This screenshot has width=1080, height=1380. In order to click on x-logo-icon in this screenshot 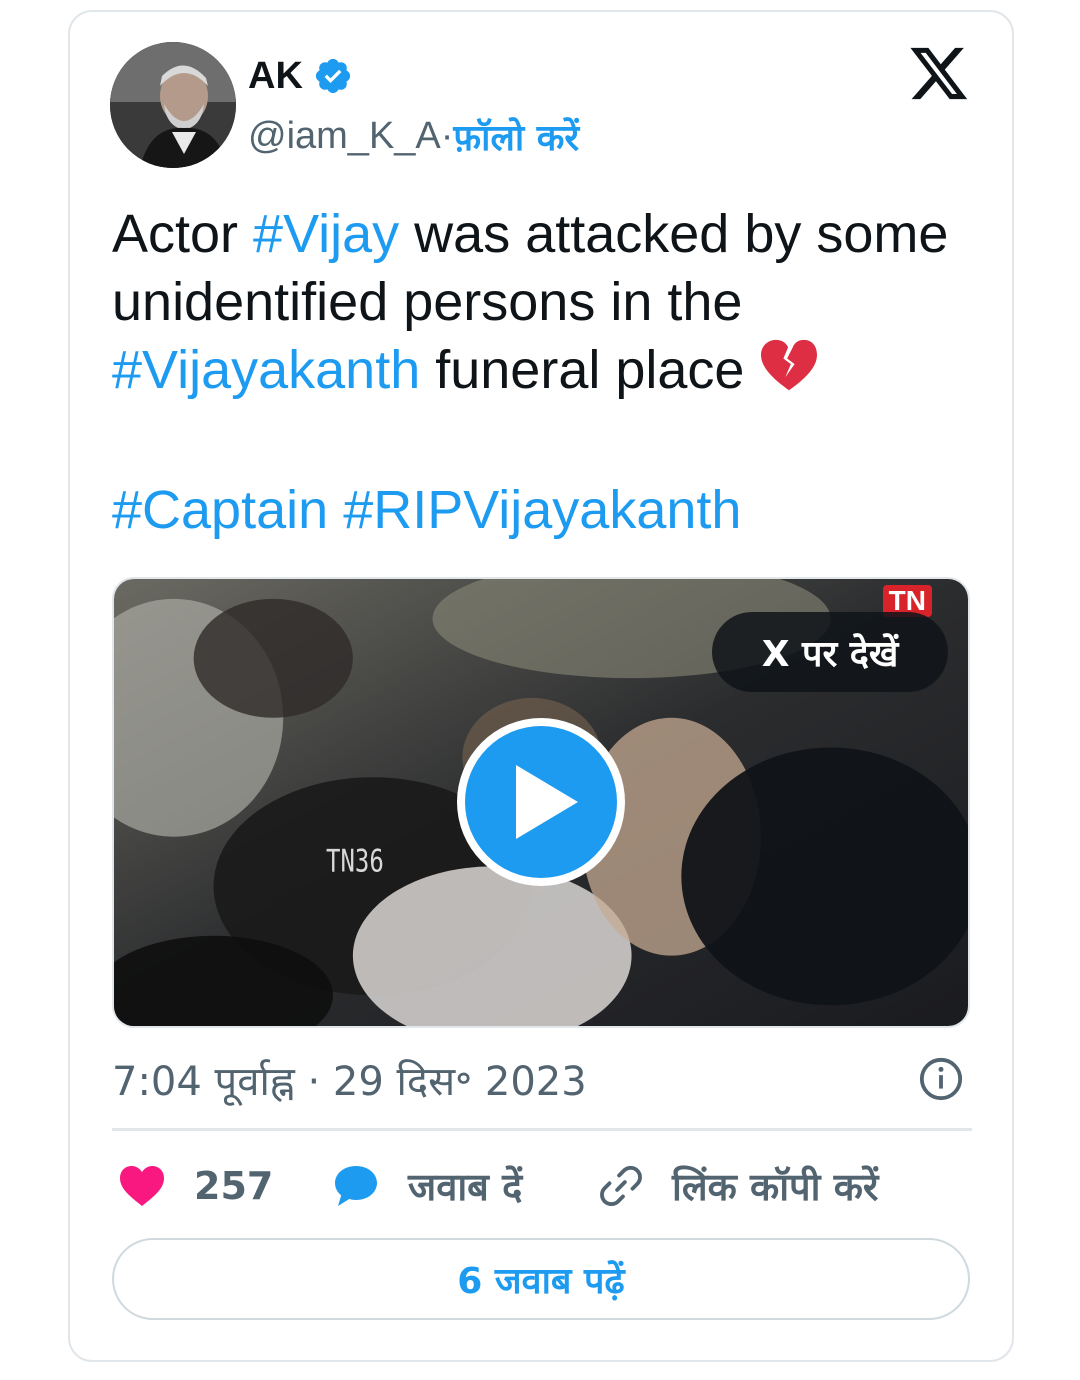, I will do `click(939, 75)`.